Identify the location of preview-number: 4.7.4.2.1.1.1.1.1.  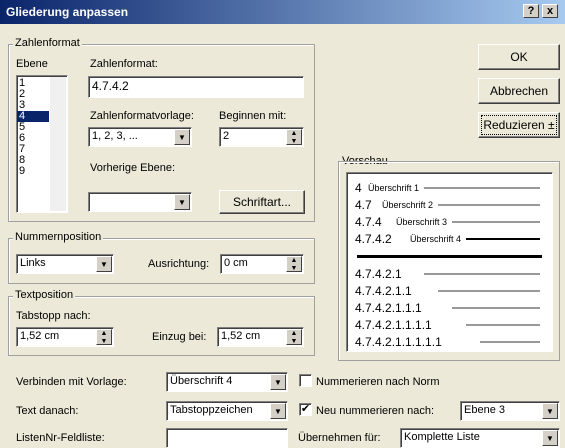
(398, 342).